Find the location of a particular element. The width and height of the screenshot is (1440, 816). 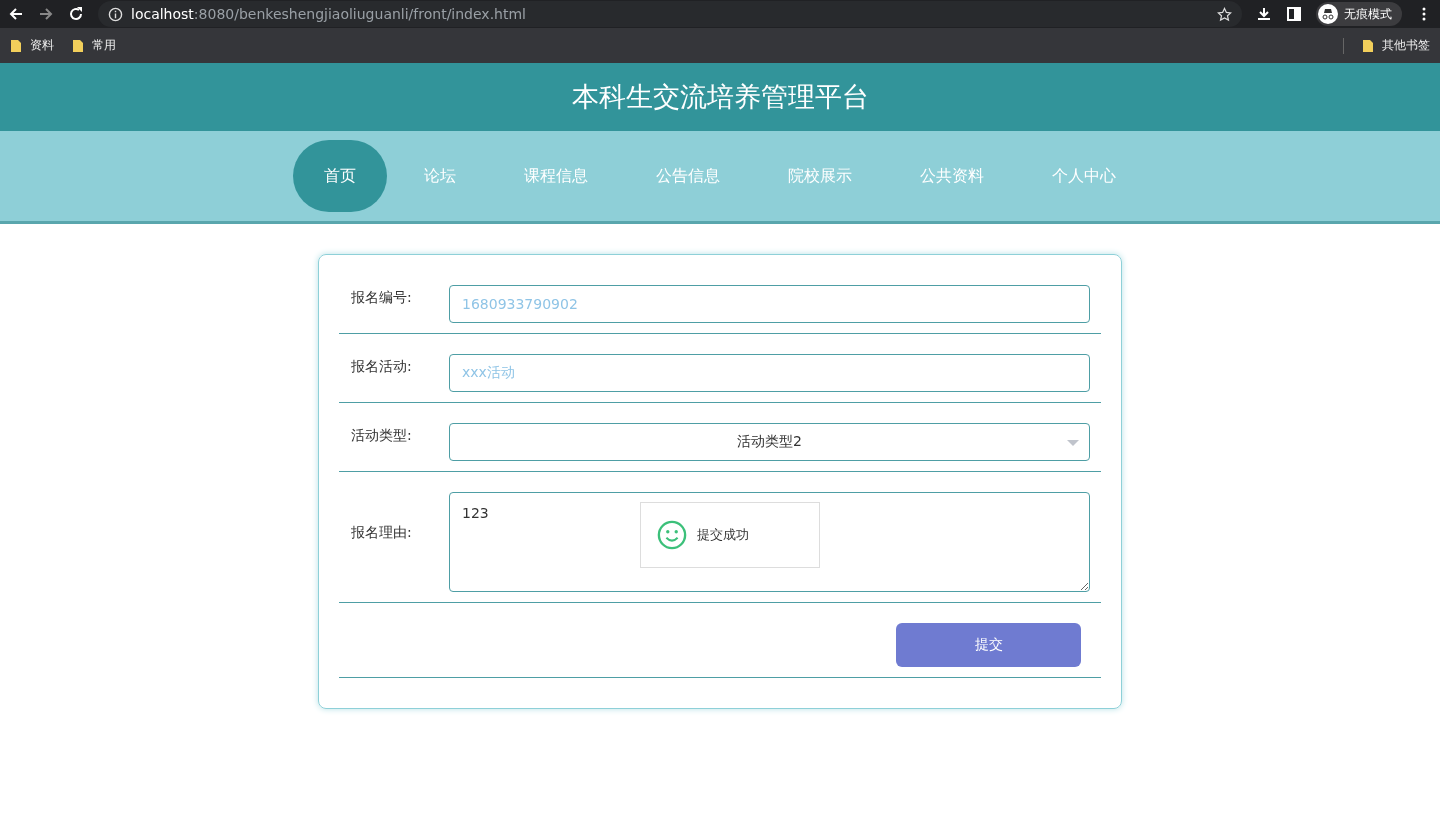

field-label: 活动类型: is located at coordinates (381, 435).